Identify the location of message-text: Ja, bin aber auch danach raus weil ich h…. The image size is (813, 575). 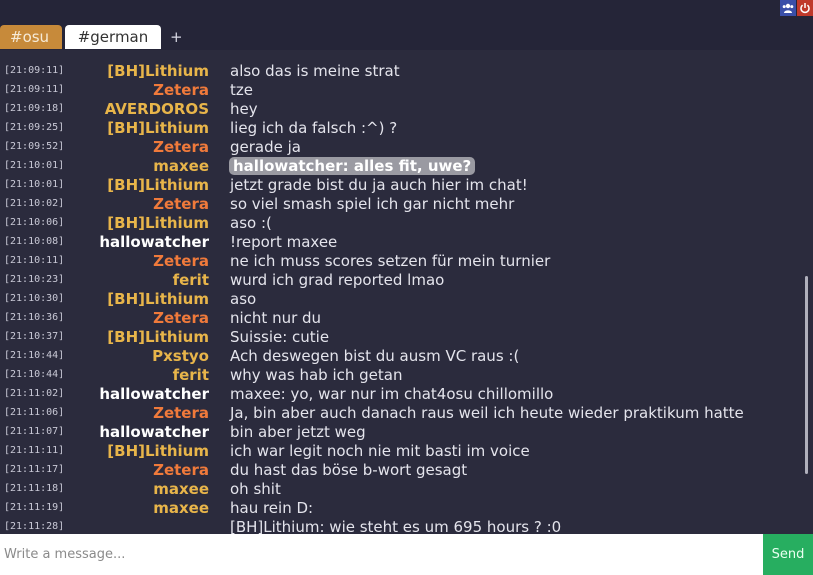
(487, 413).